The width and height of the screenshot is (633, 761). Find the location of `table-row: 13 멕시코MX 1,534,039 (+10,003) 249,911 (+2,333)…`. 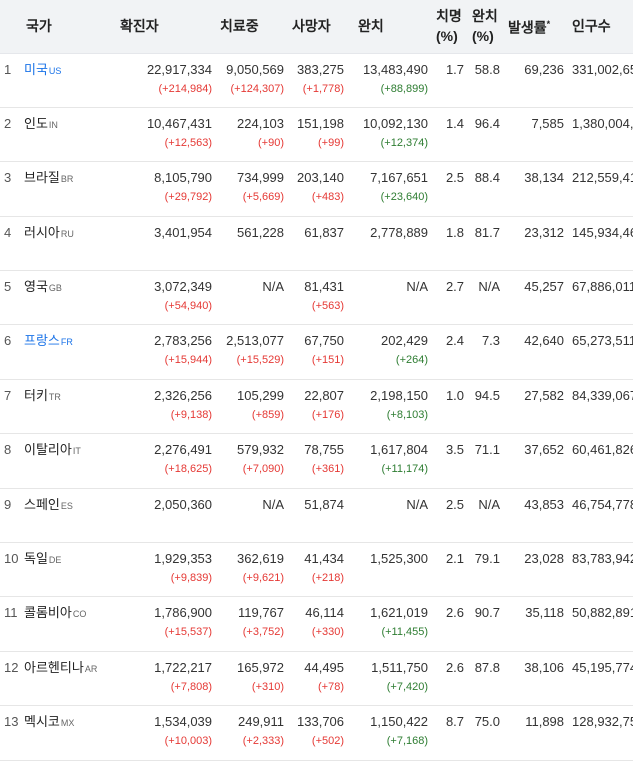

table-row: 13 멕시코MX 1,534,039 (+10,003) 249,911 (+2,333)… is located at coordinates (316, 733).